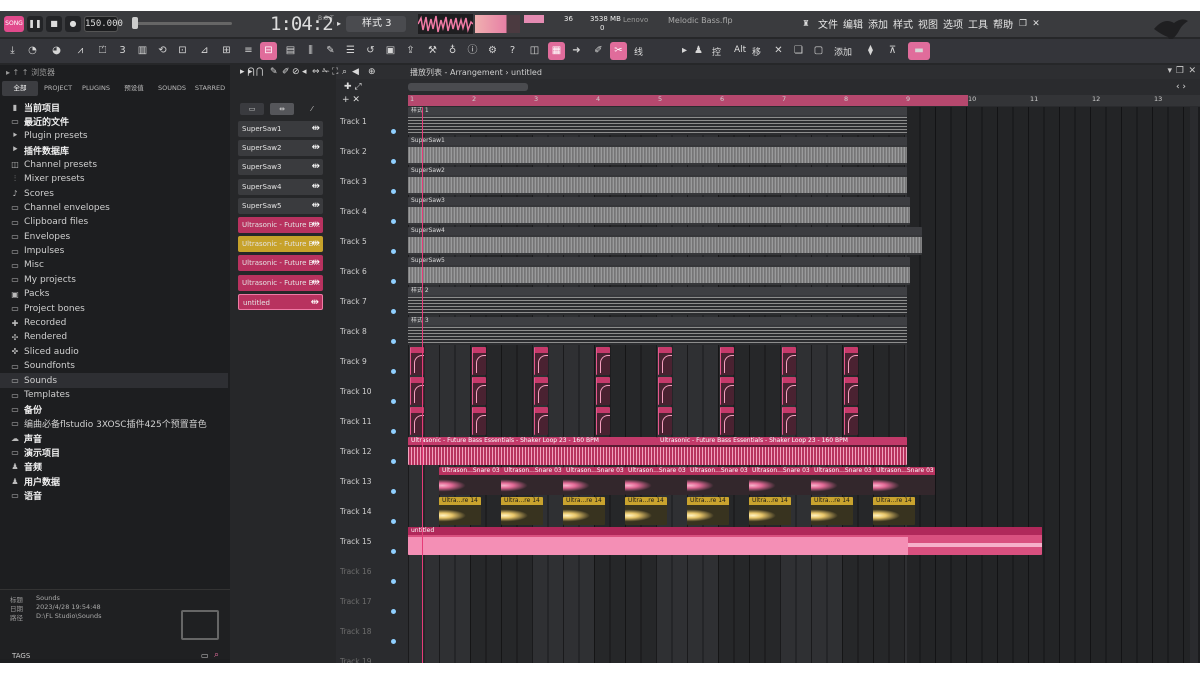 Image resolution: width=1200 pixels, height=675 pixels. Describe the element at coordinates (330, 51) in the screenshot. I see `plugin-picker-icon: ✎` at that location.